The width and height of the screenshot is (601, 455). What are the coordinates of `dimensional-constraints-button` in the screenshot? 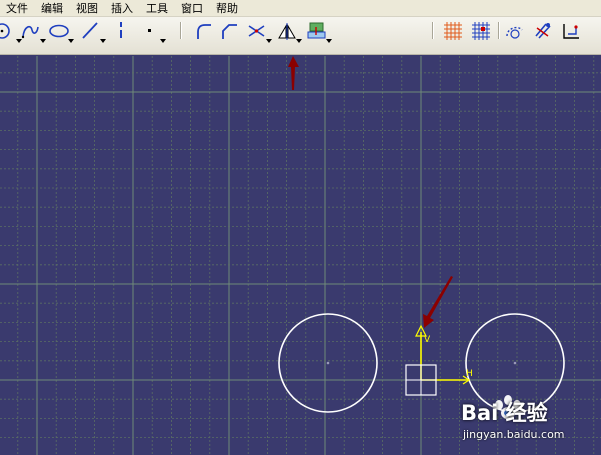 It's located at (572, 31).